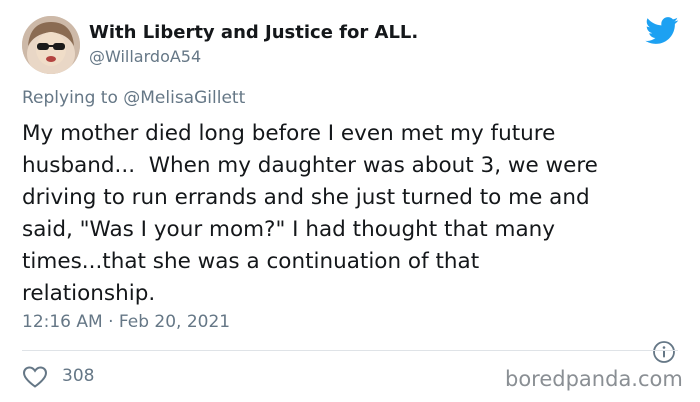 The height and width of the screenshot is (402, 700). I want to click on avatar-image, so click(51, 45).